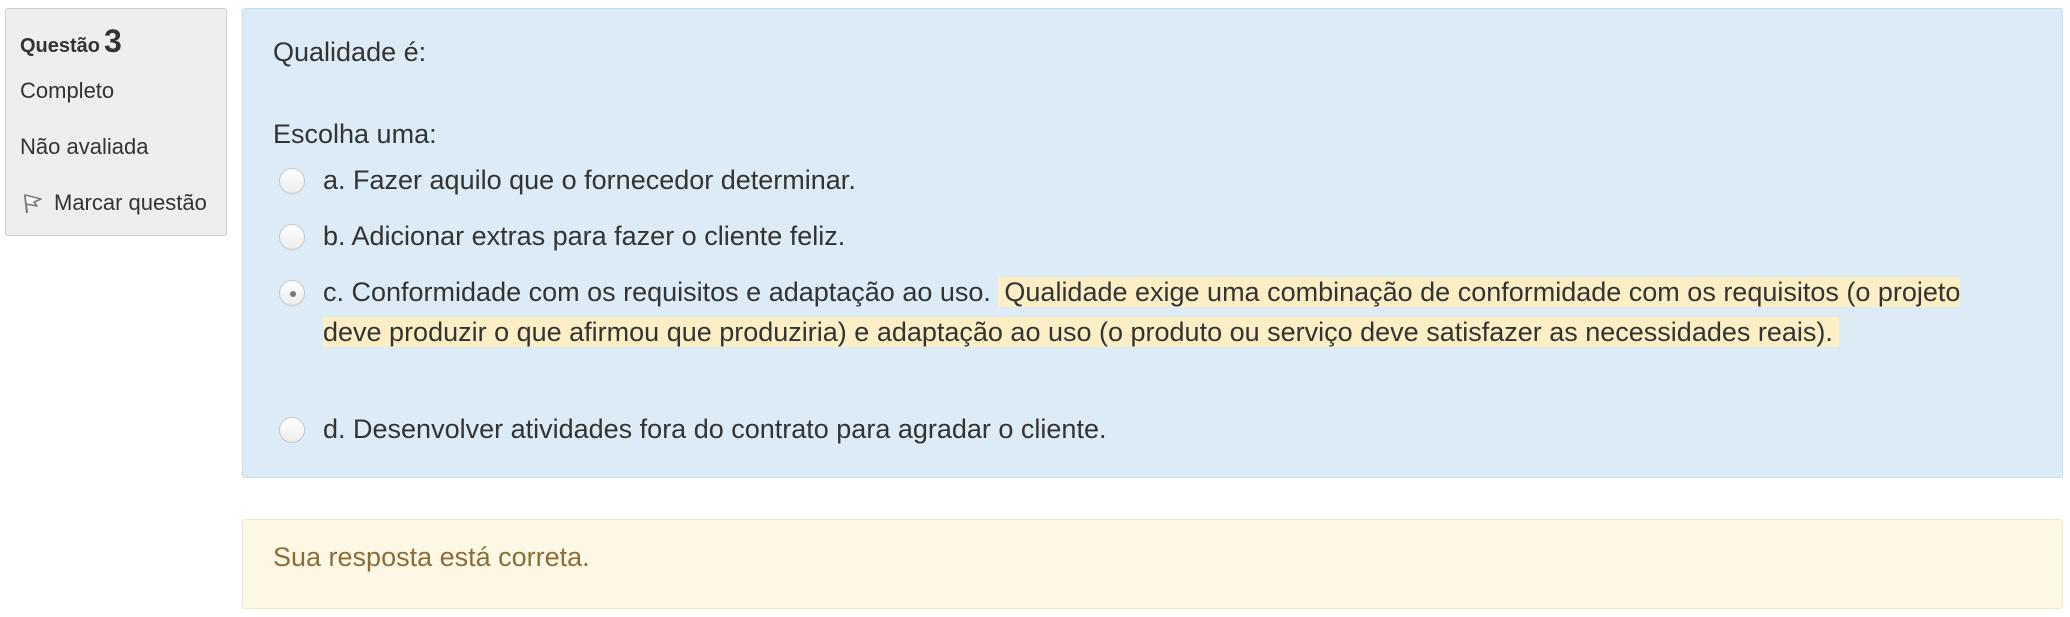  What do you see at coordinates (113, 41) in the screenshot?
I see `question-number-value: 3` at bounding box center [113, 41].